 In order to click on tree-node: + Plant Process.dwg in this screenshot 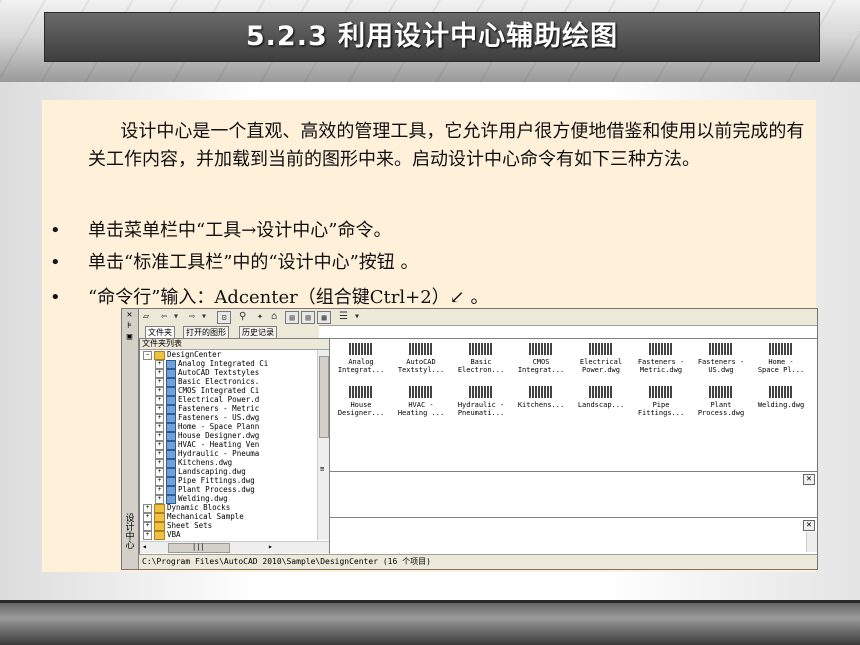, I will do `click(205, 490)`.